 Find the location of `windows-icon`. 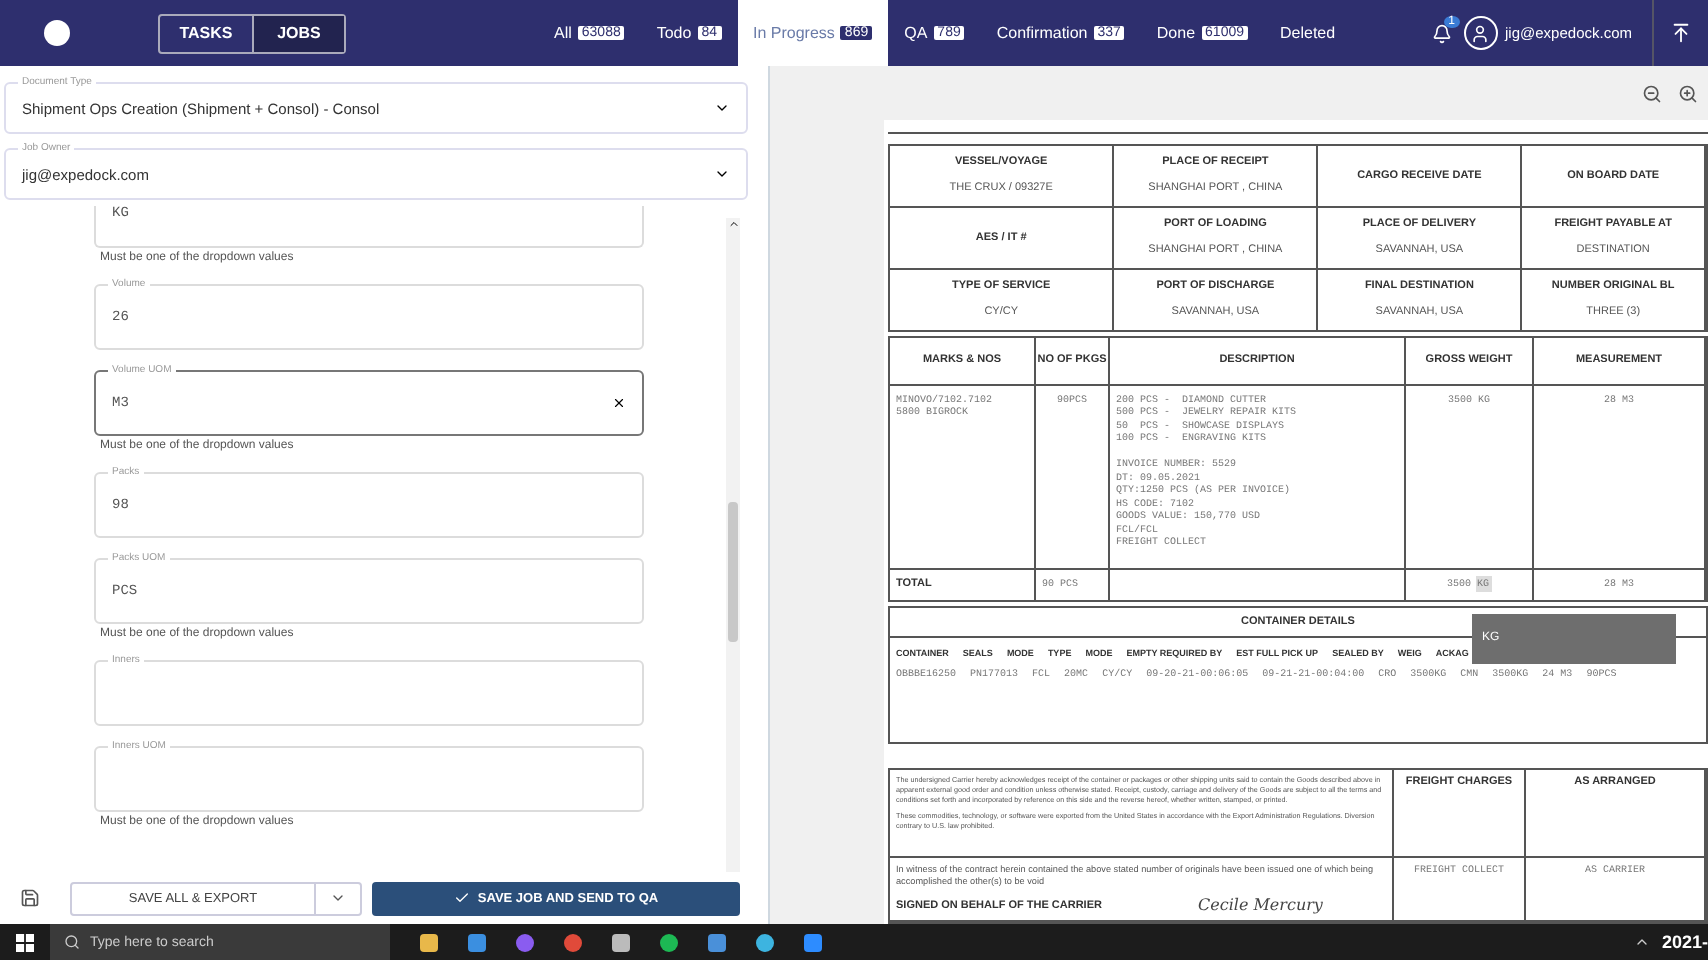

windows-icon is located at coordinates (25, 942).